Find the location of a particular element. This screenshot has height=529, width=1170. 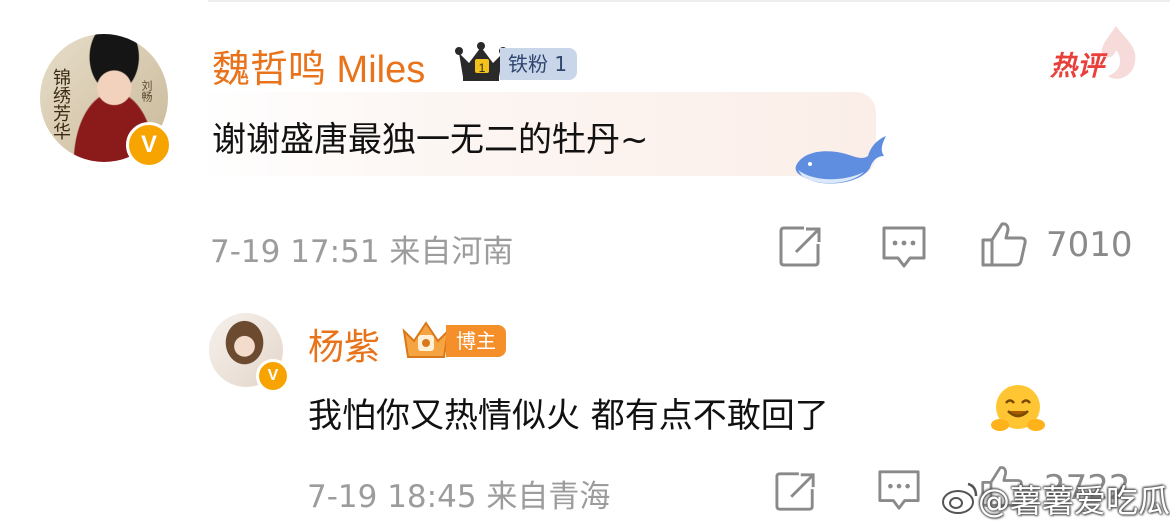

commenter-name: 魏哲鸣 Miles is located at coordinates (318, 65).